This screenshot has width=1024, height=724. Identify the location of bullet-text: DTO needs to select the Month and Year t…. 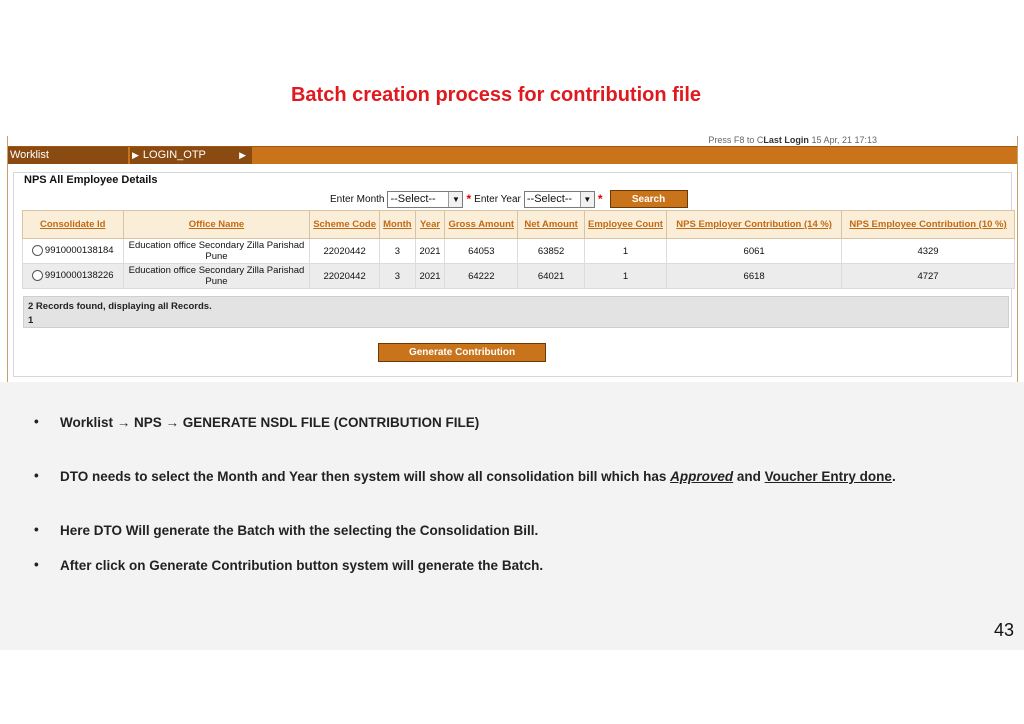
(512, 477).